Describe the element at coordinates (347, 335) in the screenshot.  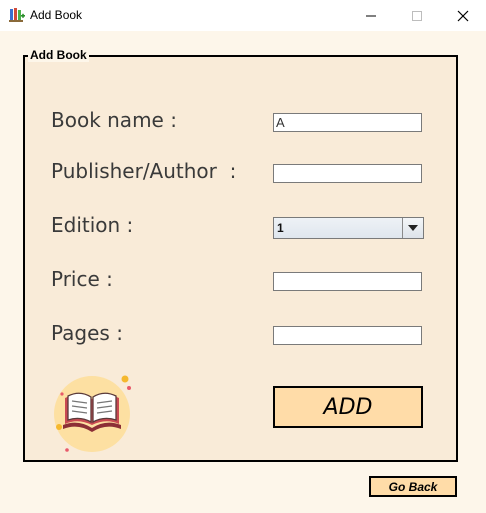
I see `pages-input` at that location.